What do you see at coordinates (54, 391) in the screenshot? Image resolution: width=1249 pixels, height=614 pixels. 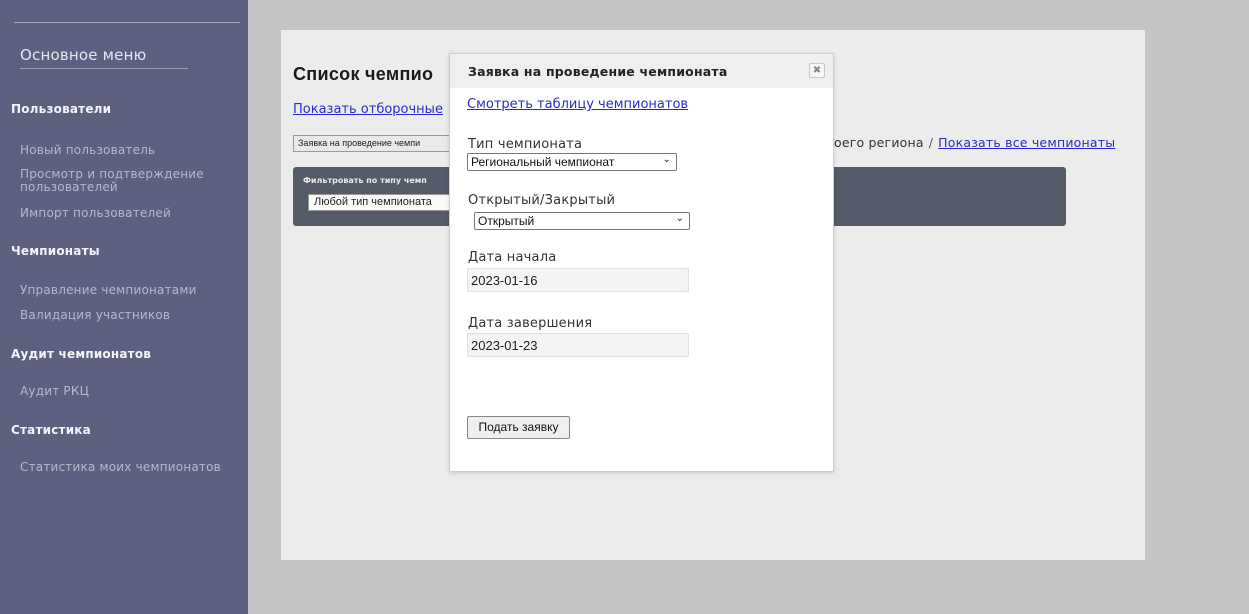 I see `sidebar-item-audit-rkc: Аудит РКЦ` at bounding box center [54, 391].